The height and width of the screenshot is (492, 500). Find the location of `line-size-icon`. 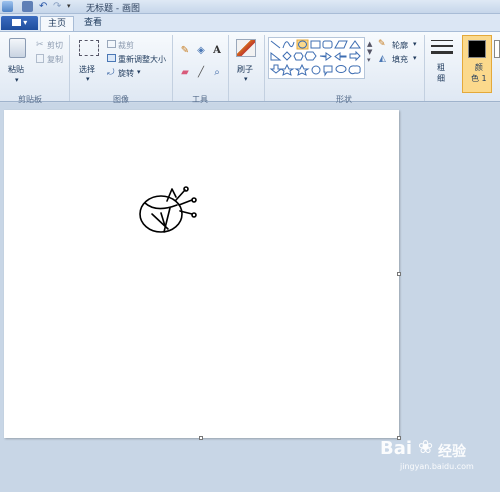

line-size-icon is located at coordinates (442, 49).